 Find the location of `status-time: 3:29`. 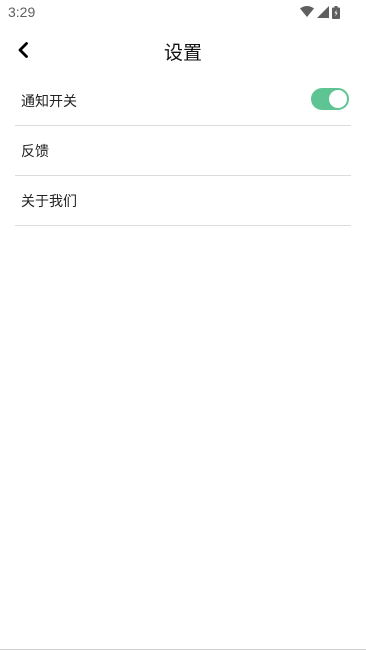

status-time: 3:29 is located at coordinates (22, 12).